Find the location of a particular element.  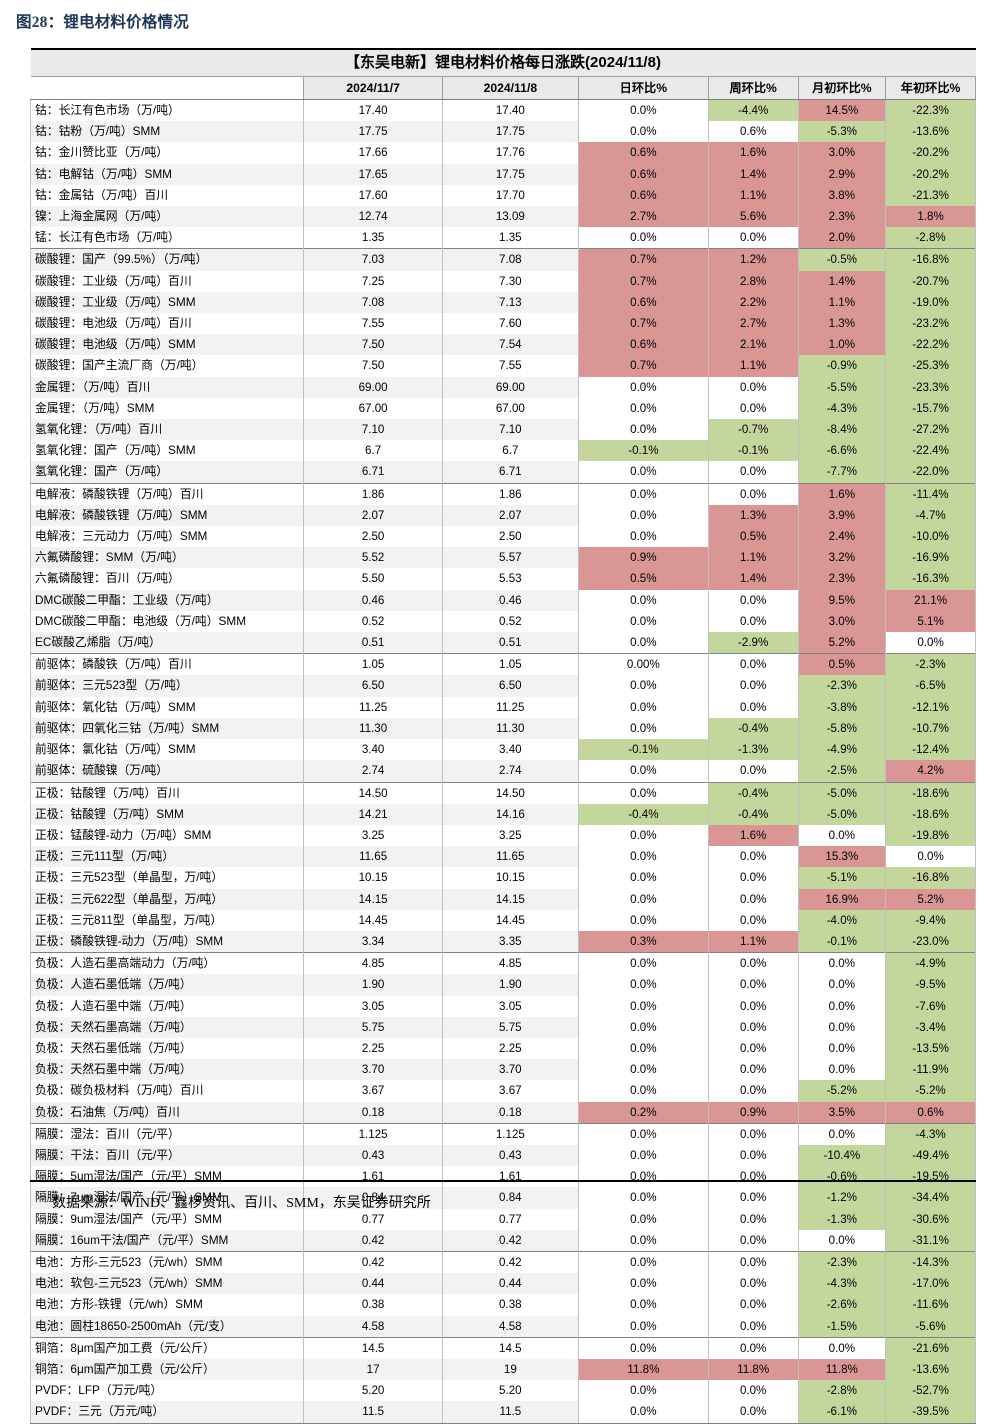

table-banner-title: 【东吴电新】锂电材料价格每日涨跌(2024/11/8) is located at coordinates (503, 62).